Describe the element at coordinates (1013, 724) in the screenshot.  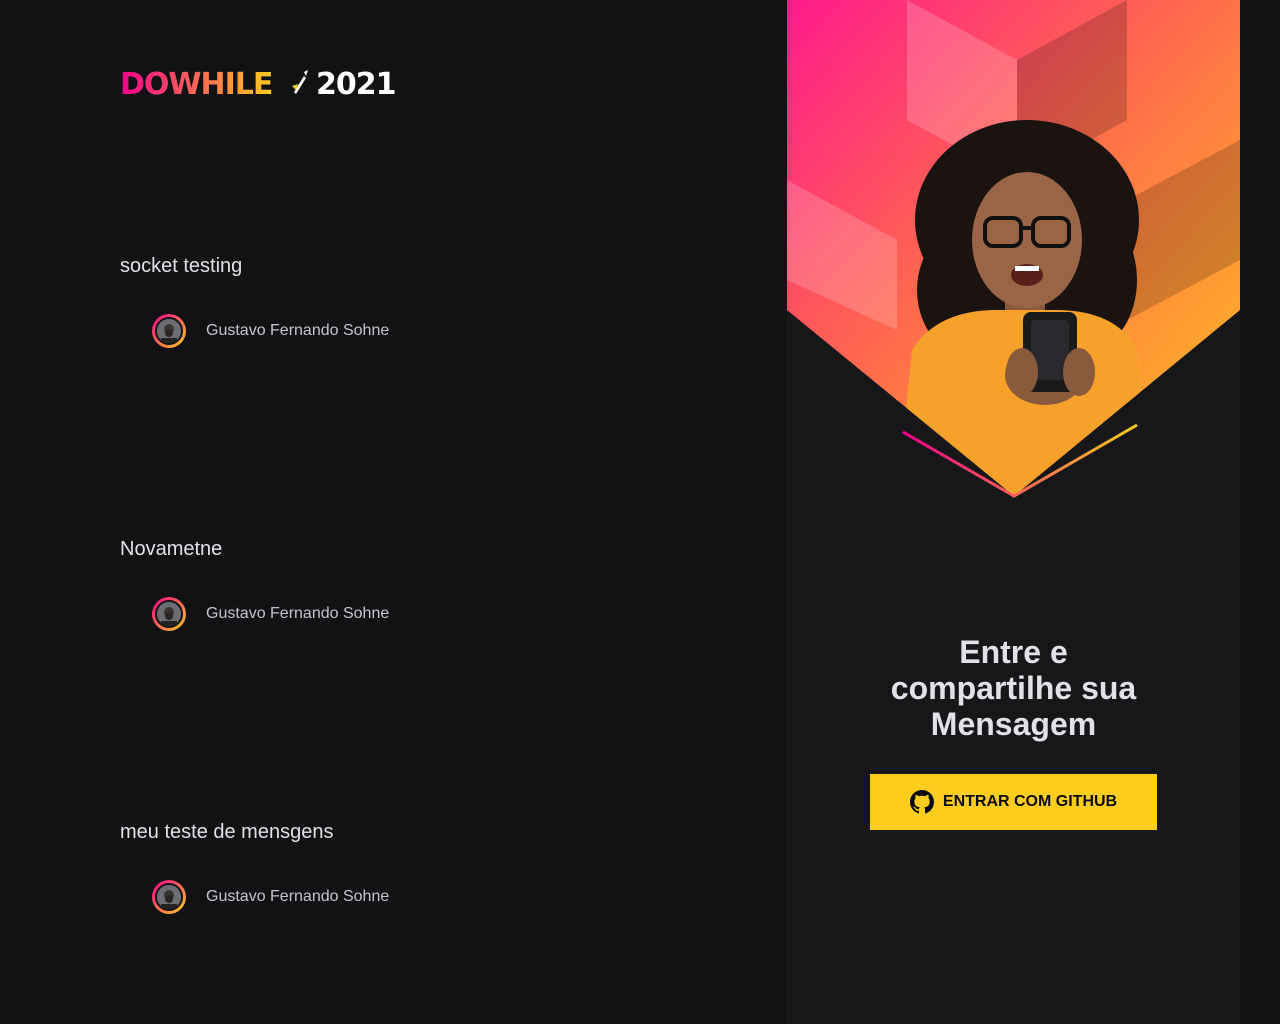
I see `login-title-line: Mensagem` at that location.